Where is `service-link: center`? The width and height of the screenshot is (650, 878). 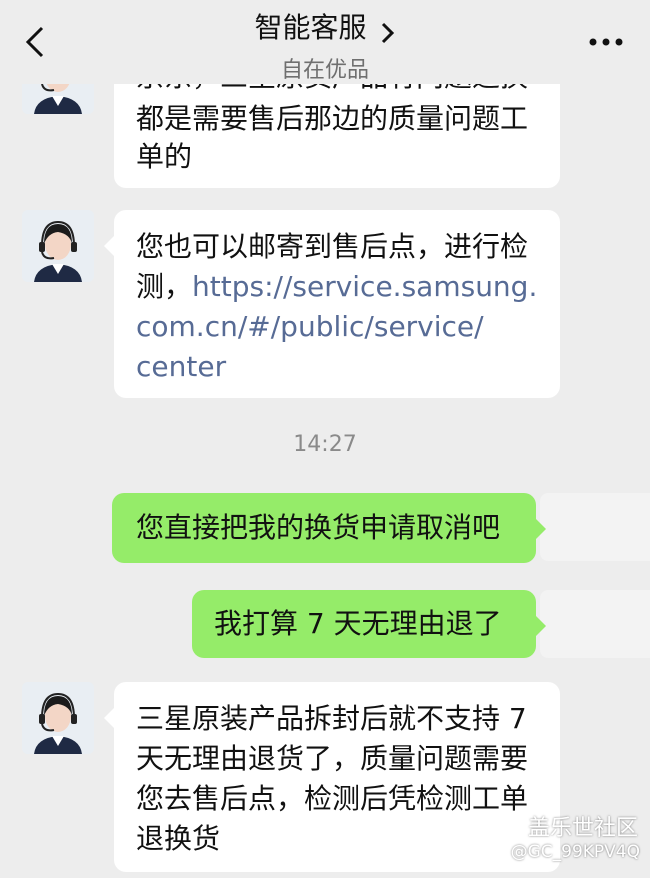
service-link: center is located at coordinates (181, 367).